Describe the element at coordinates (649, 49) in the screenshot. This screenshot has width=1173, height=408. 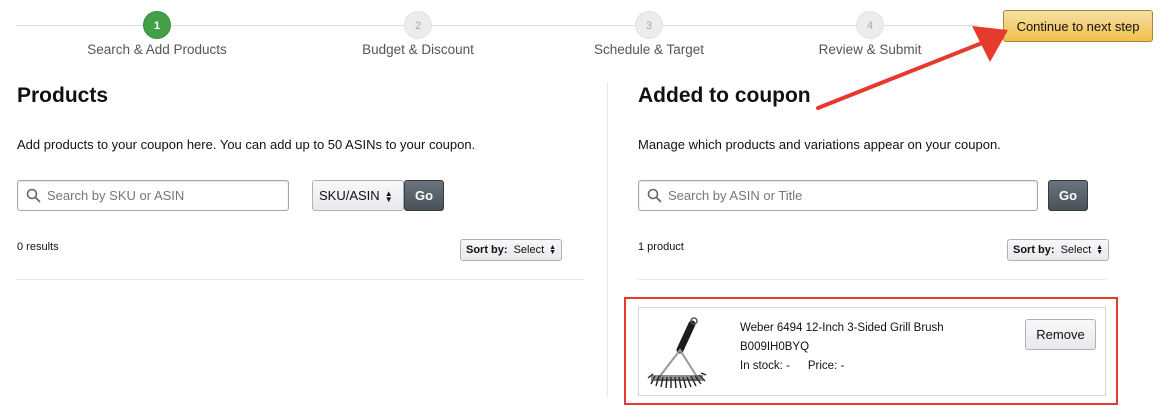
I see `step-label: Schedule & Target` at that location.